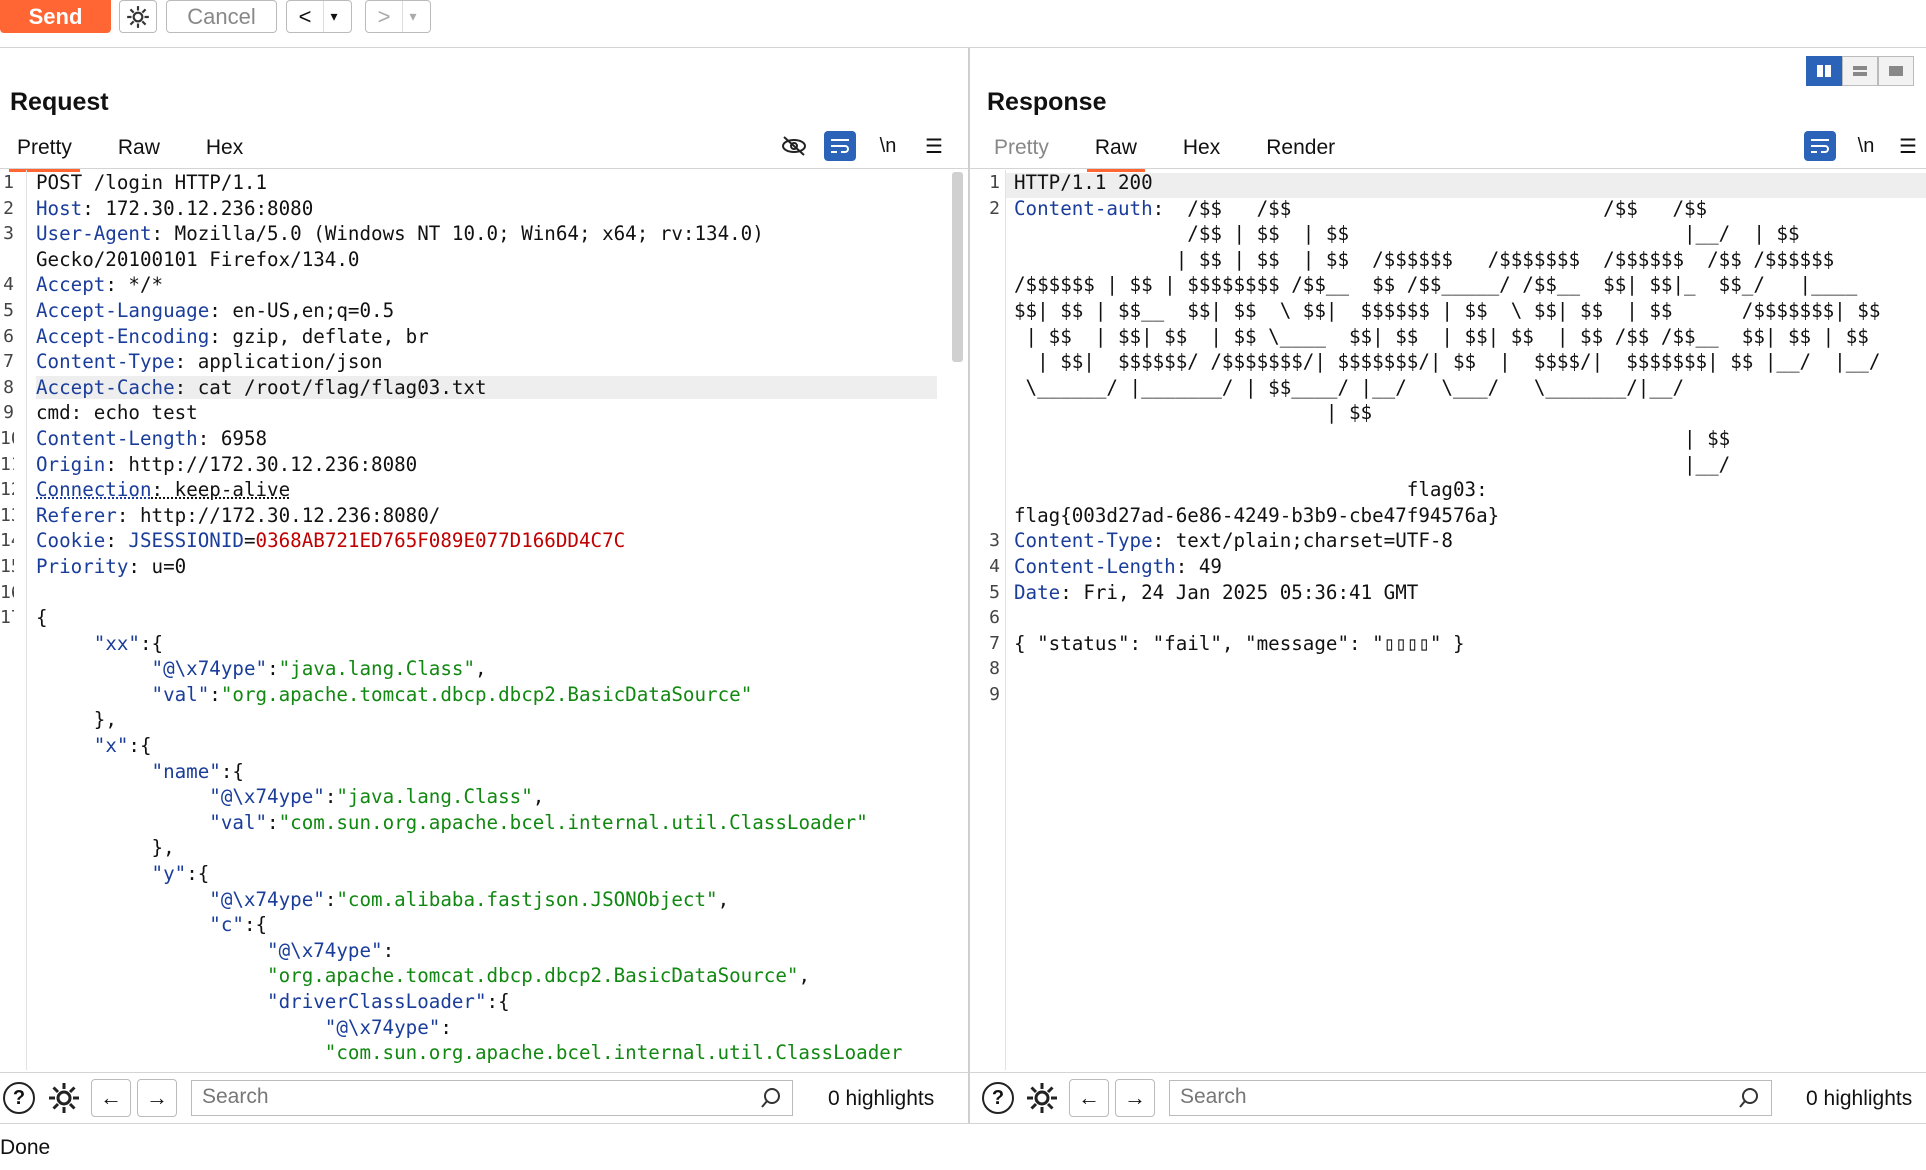 The height and width of the screenshot is (1170, 1926). Describe the element at coordinates (840, 146) in the screenshot. I see `wrap-icon` at that location.